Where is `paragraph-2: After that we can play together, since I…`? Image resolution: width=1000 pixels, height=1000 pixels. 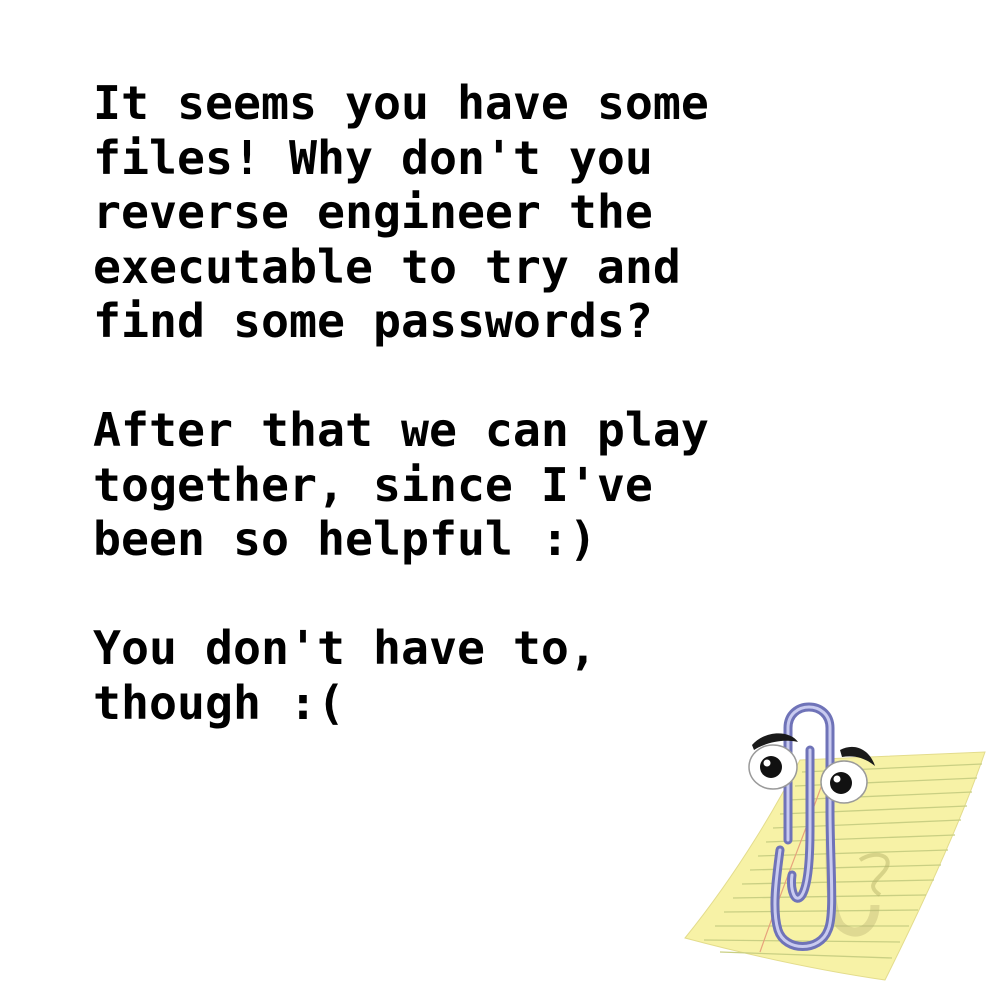
paragraph-2: After that we can play together, since I… is located at coordinates (473, 485).